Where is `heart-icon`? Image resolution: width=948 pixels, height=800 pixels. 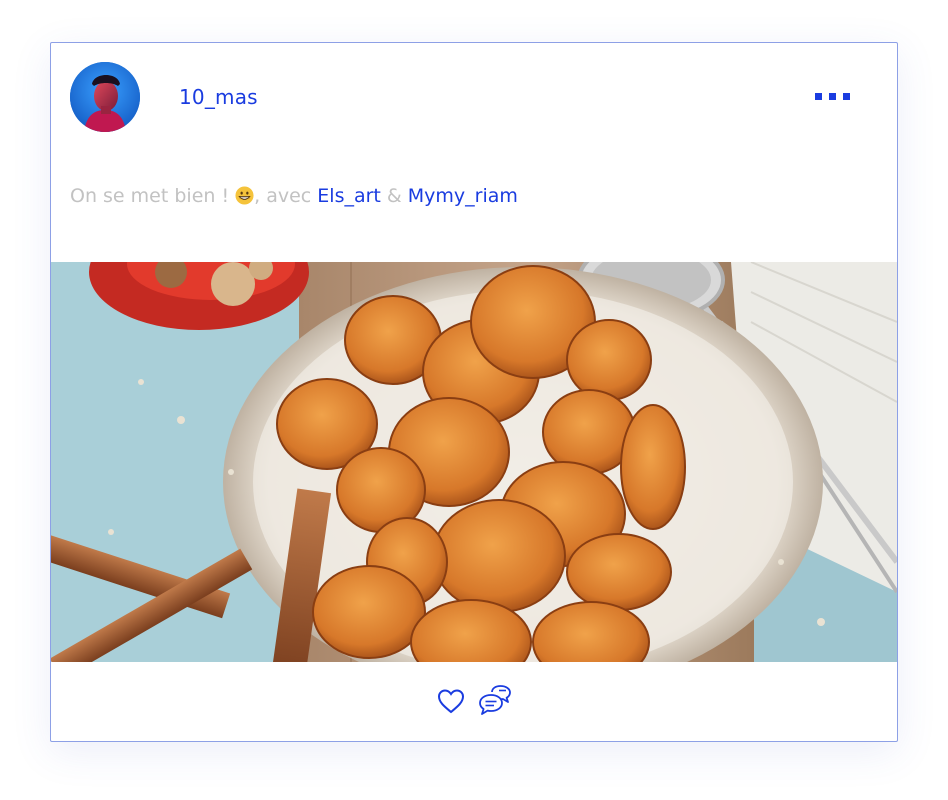
heart-icon is located at coordinates (451, 701).